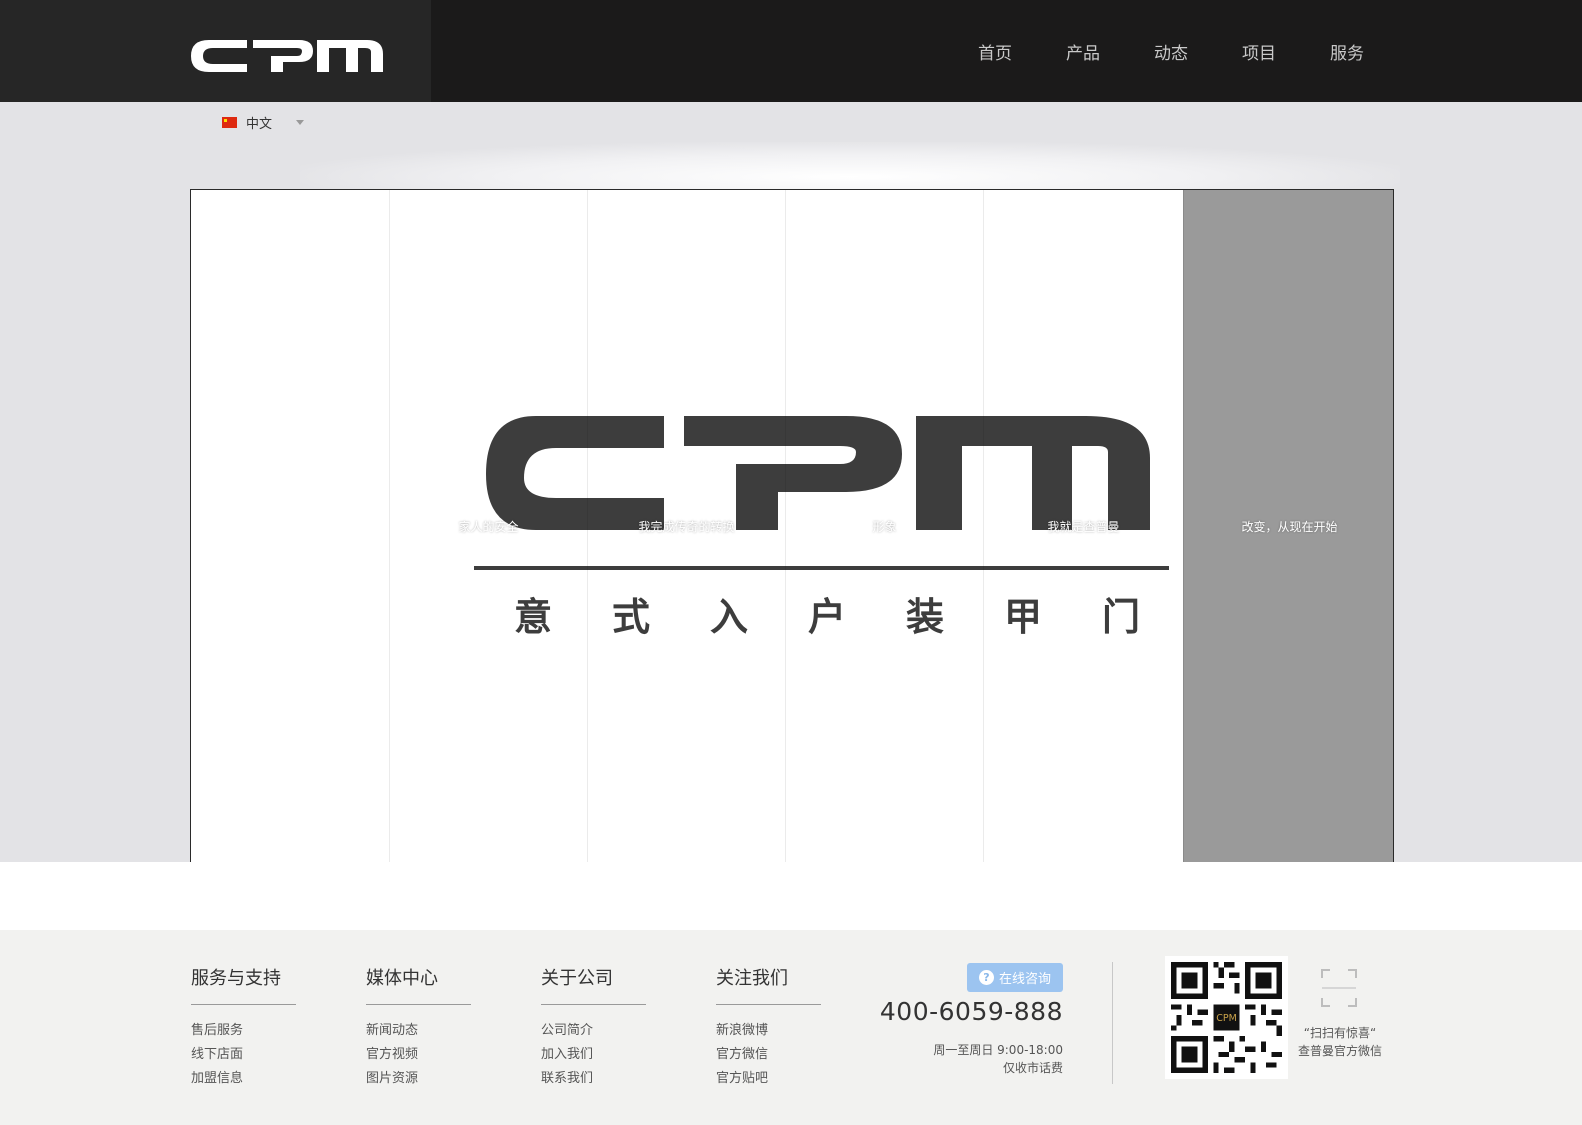 The height and width of the screenshot is (1125, 1582). Describe the element at coordinates (418, 1031) in the screenshot. I see `footer-link-news: 新闻动态` at that location.